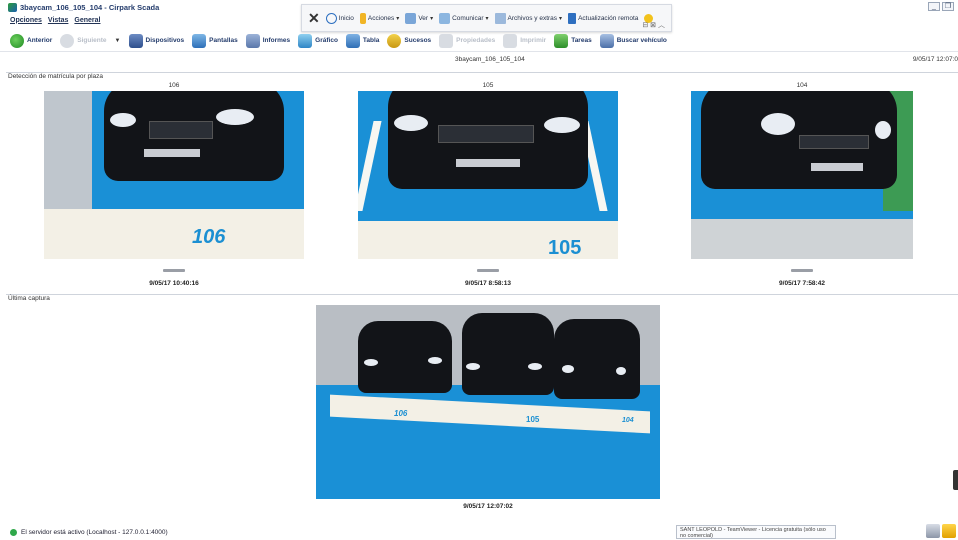 The width and height of the screenshot is (958, 540). What do you see at coordinates (528, 18) in the screenshot?
I see `tv-archivos: Archivos y extras ▾` at bounding box center [528, 18].